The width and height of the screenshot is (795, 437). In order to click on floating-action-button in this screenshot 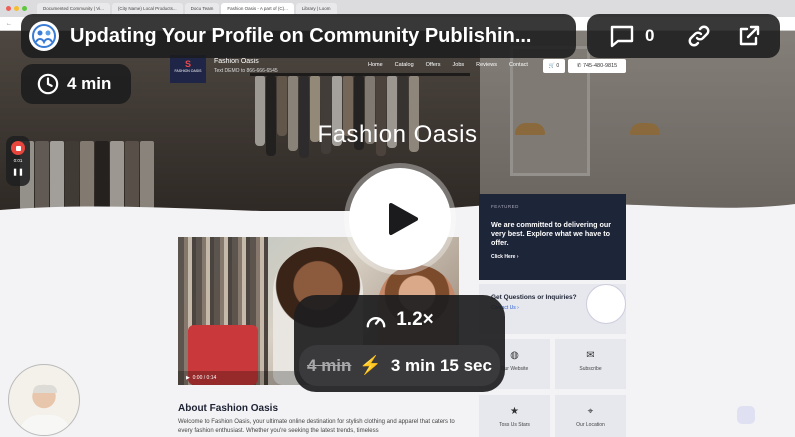, I will do `click(746, 415)`.